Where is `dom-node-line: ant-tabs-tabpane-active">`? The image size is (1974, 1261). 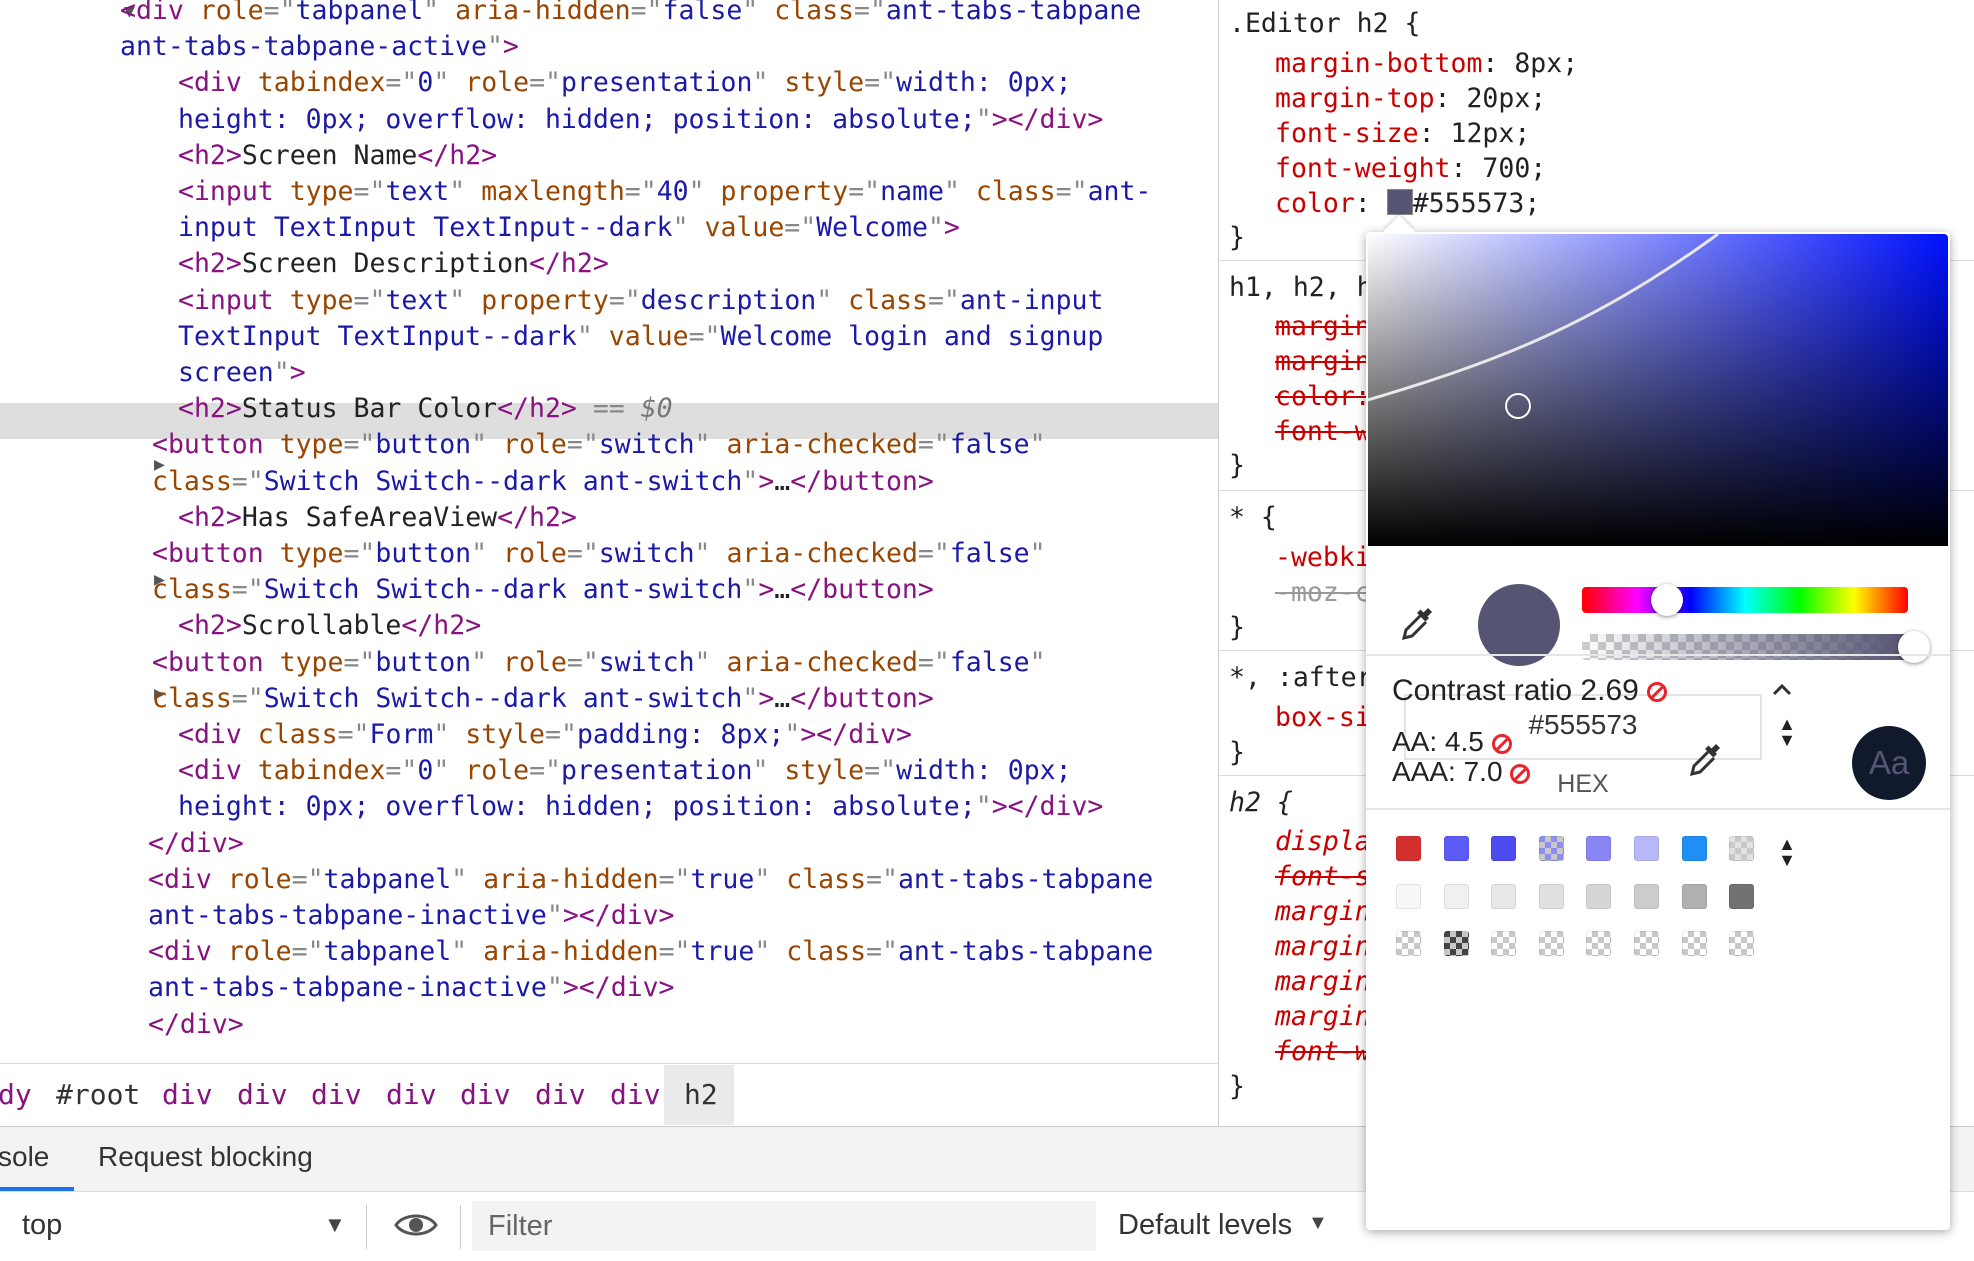 dom-node-line: ant-tabs-tabpane-active"> is located at coordinates (669, 47).